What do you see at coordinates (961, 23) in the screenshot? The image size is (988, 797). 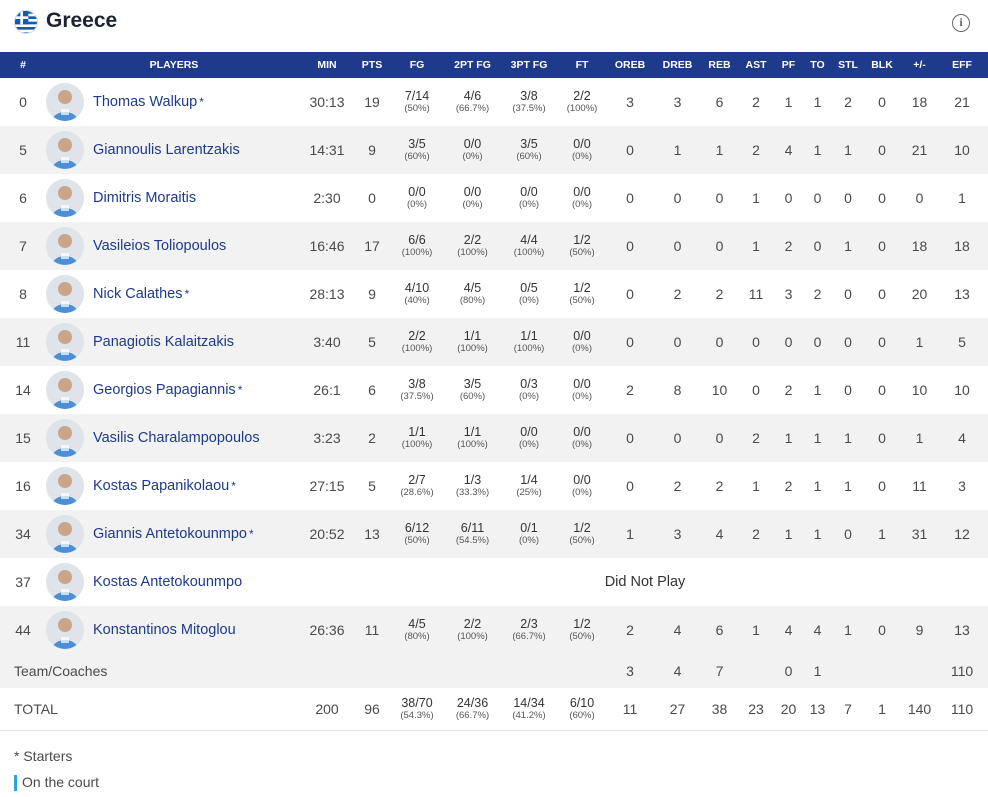 I see `info-icon: i` at bounding box center [961, 23].